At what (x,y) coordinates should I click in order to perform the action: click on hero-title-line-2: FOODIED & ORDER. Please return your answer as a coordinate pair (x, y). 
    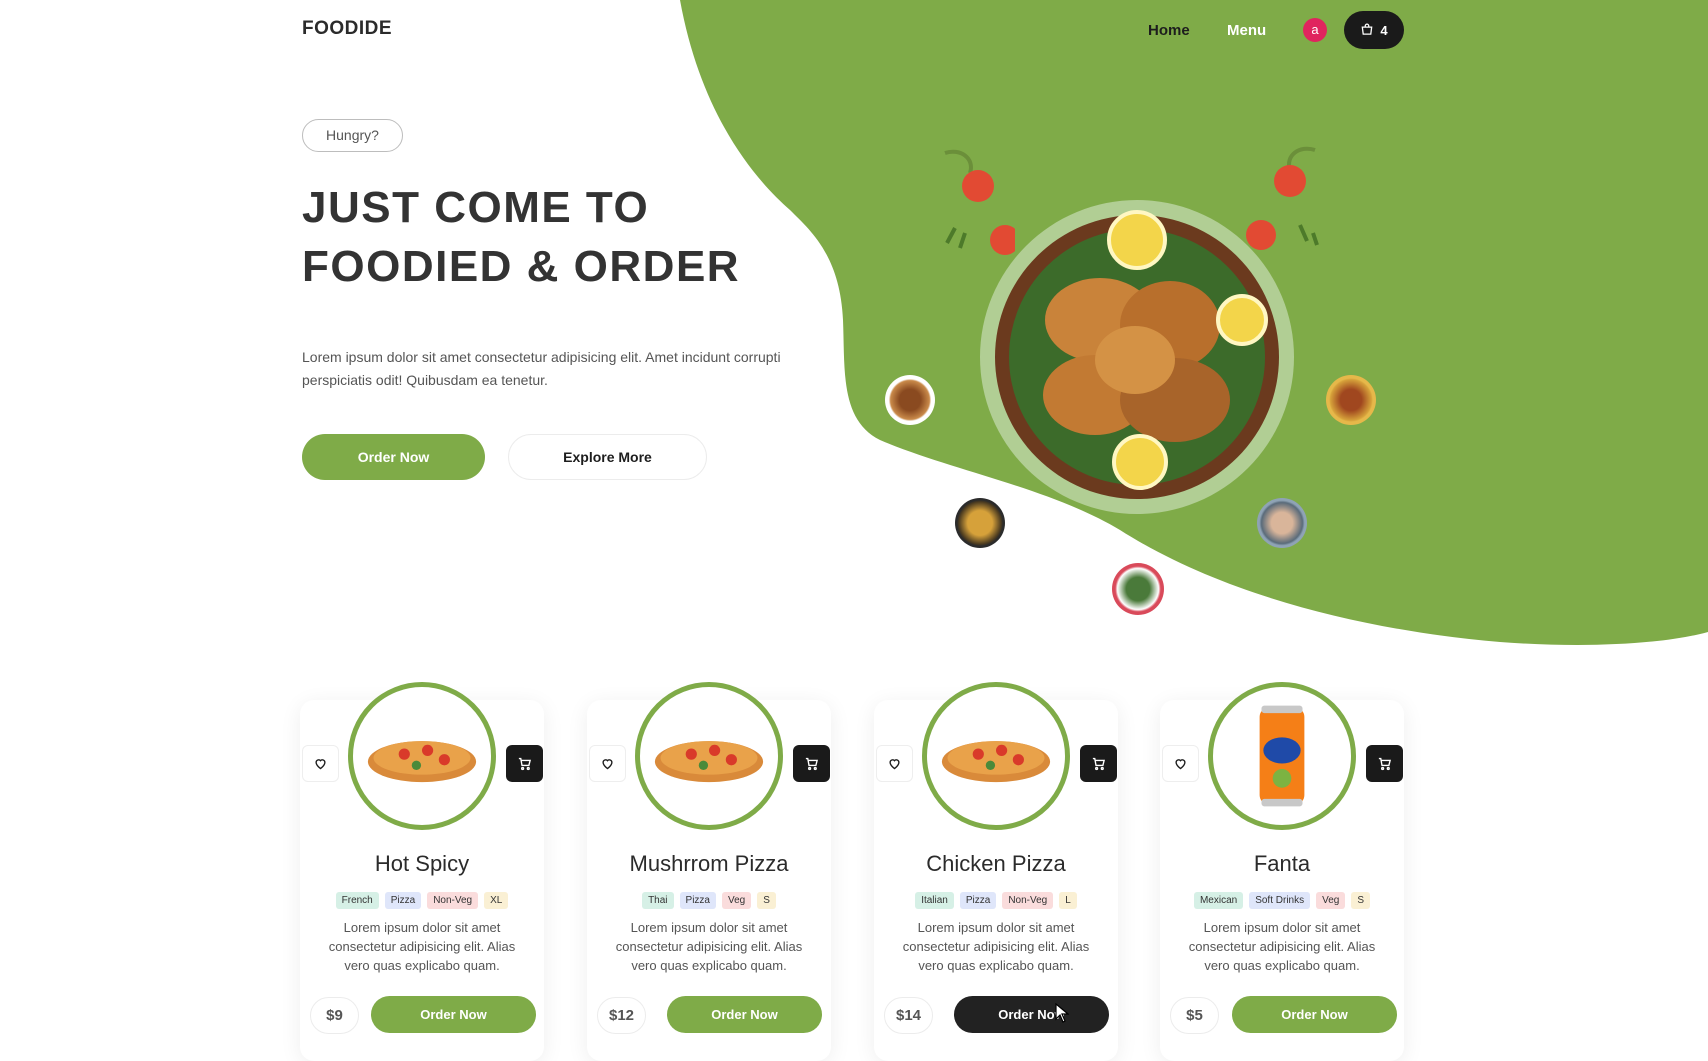
    Looking at the image, I should click on (521, 266).